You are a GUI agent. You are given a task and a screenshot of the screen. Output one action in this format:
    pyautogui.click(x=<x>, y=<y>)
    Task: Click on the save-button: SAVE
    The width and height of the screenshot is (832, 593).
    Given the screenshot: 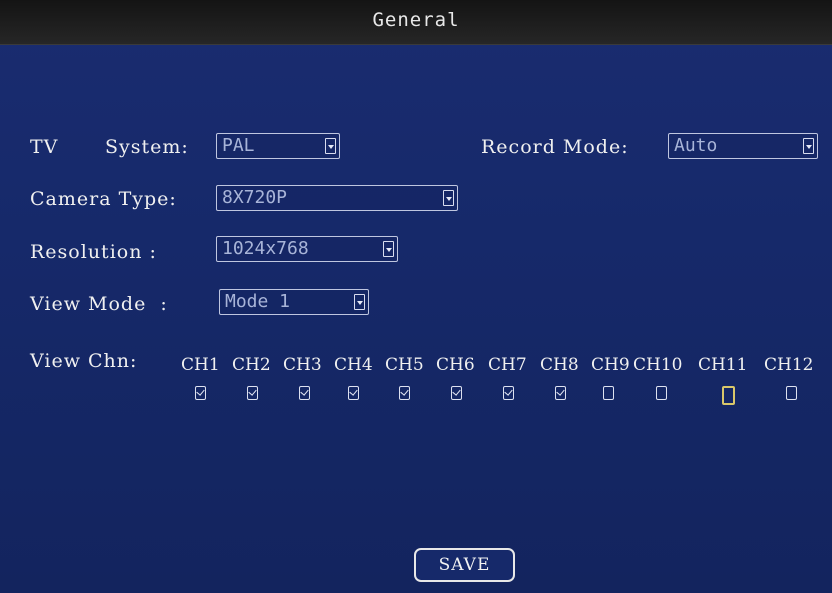 What is the action you would take?
    pyautogui.click(x=464, y=565)
    